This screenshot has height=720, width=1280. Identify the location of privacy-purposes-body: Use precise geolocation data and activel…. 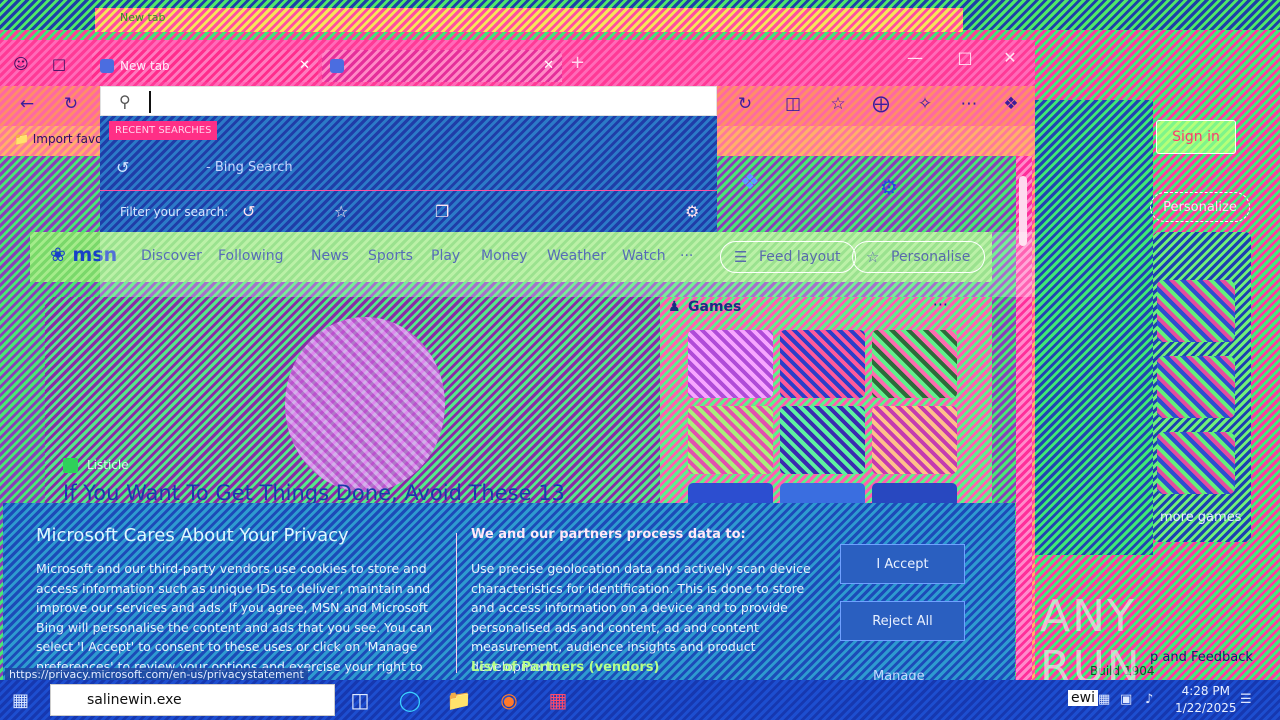
(641, 617).